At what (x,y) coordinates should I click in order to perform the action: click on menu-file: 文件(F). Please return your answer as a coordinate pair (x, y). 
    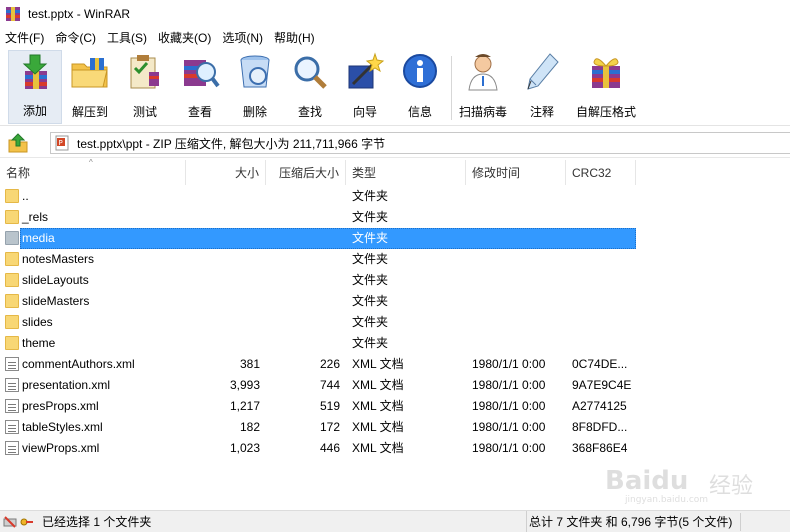
    Looking at the image, I should click on (25, 38).